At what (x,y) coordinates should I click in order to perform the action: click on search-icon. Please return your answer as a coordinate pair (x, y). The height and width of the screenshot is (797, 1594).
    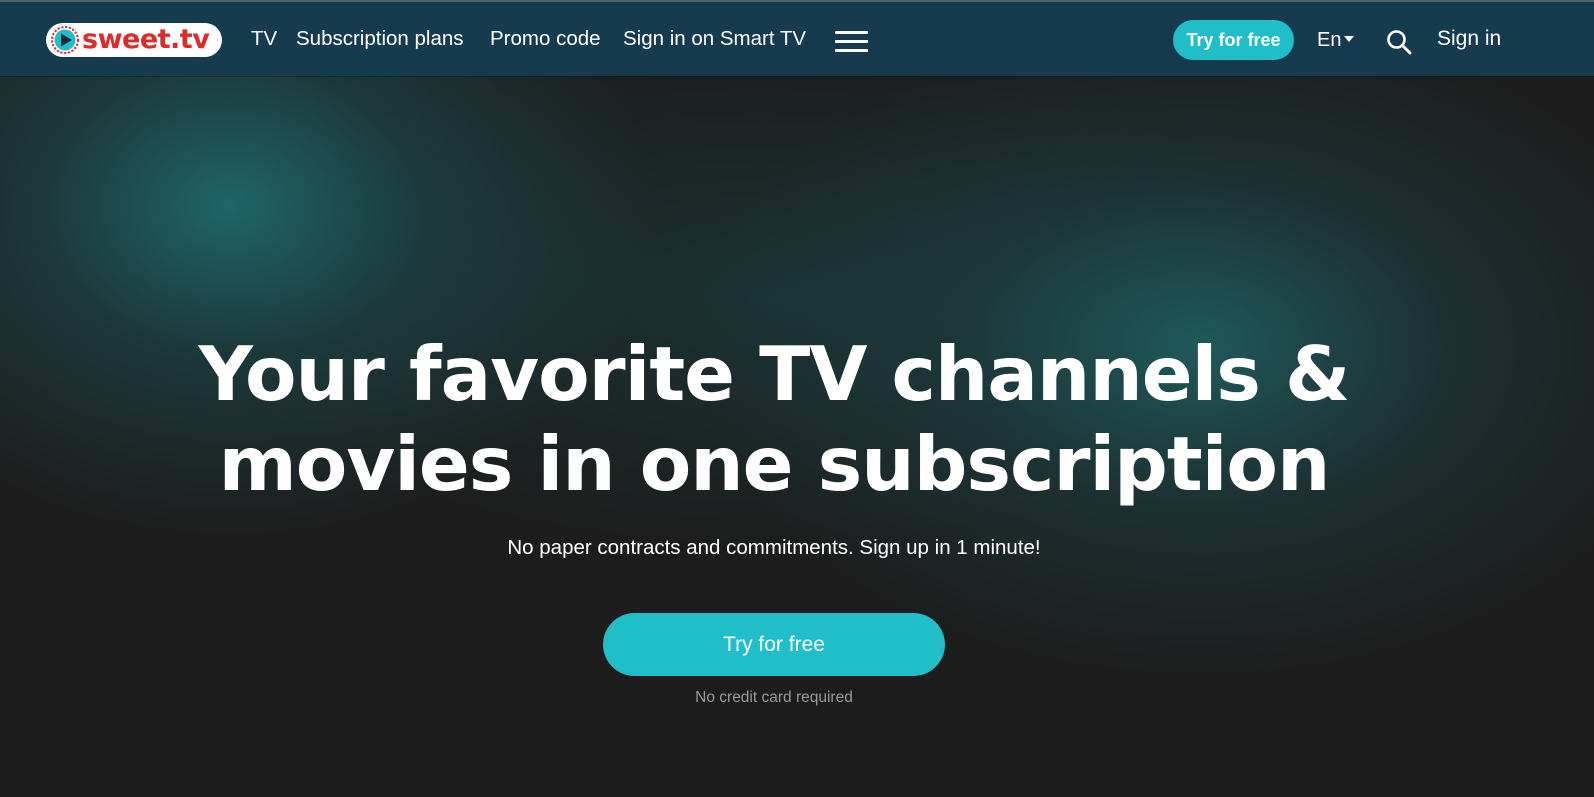
    Looking at the image, I should click on (1399, 42).